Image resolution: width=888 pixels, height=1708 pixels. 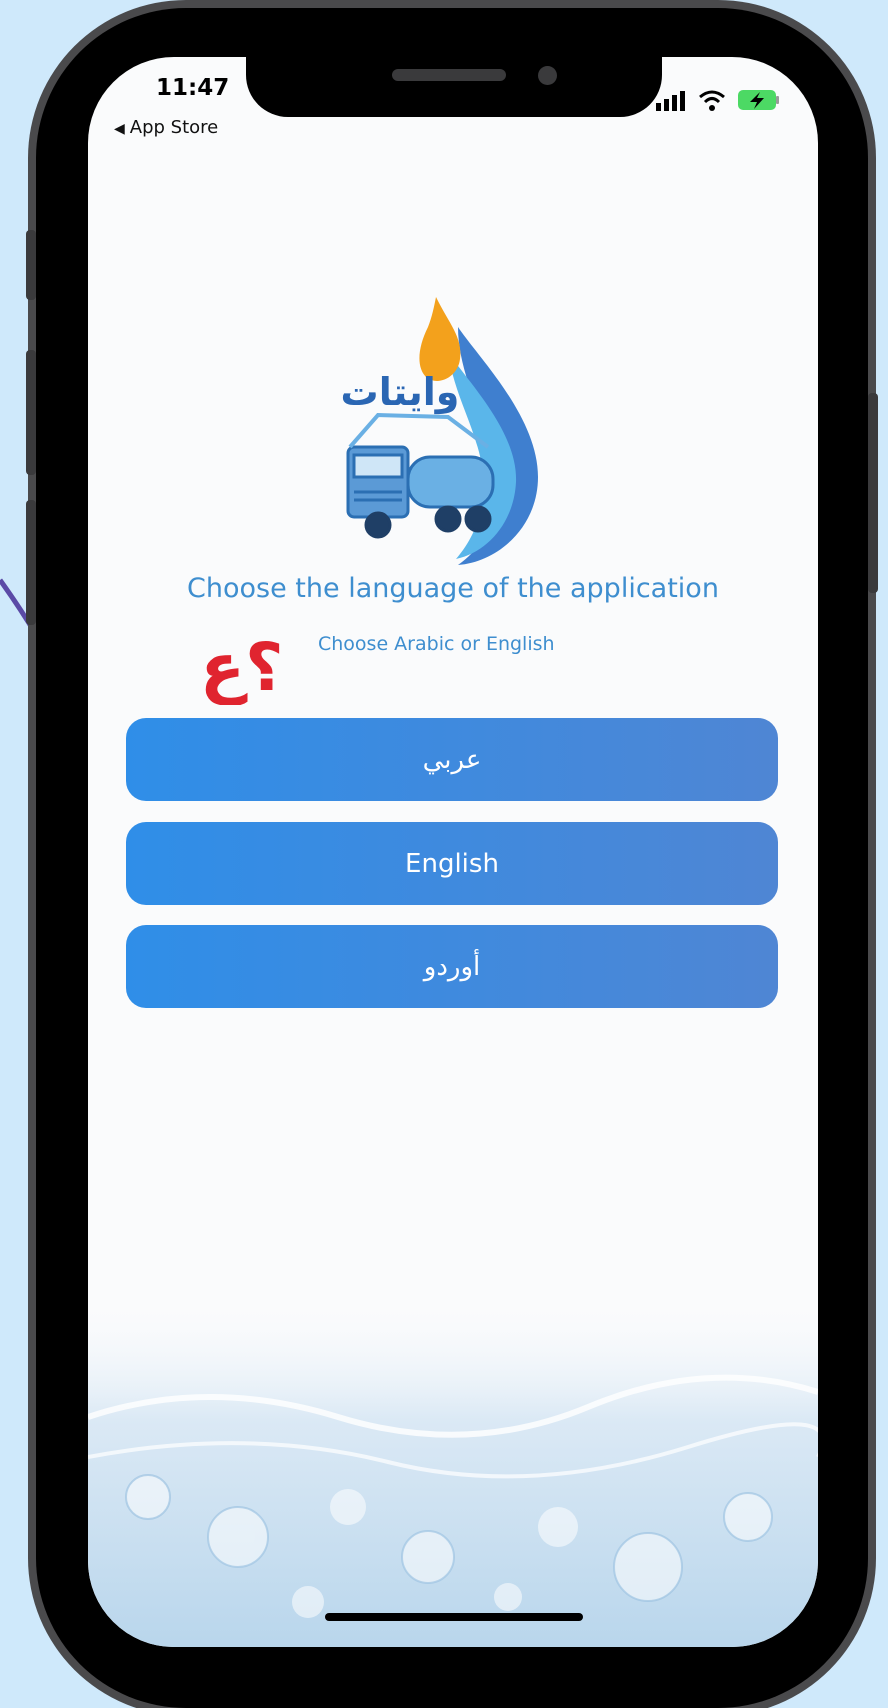 What do you see at coordinates (420, 475) in the screenshot?
I see `truck-icon` at bounding box center [420, 475].